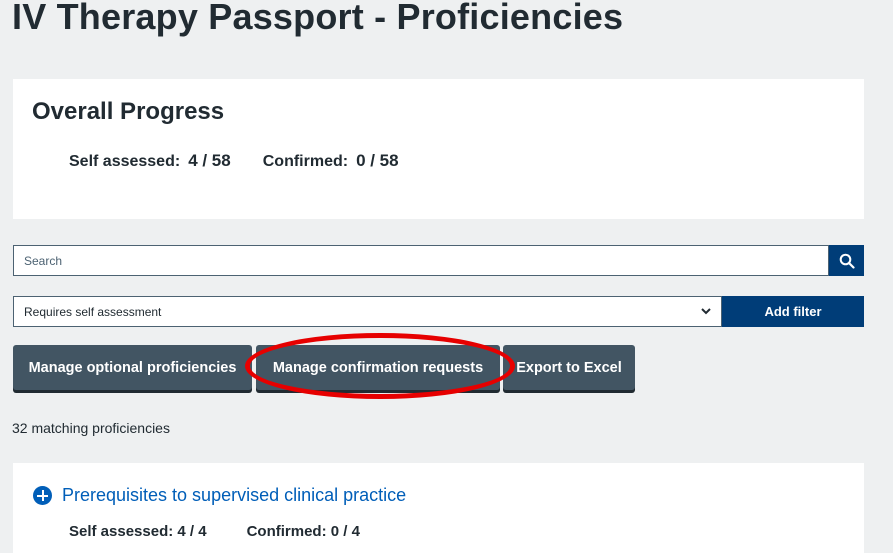 Image resolution: width=893 pixels, height=553 pixels. Describe the element at coordinates (569, 367) in the screenshot. I see `export-to-excel-button: Export to Excel` at that location.